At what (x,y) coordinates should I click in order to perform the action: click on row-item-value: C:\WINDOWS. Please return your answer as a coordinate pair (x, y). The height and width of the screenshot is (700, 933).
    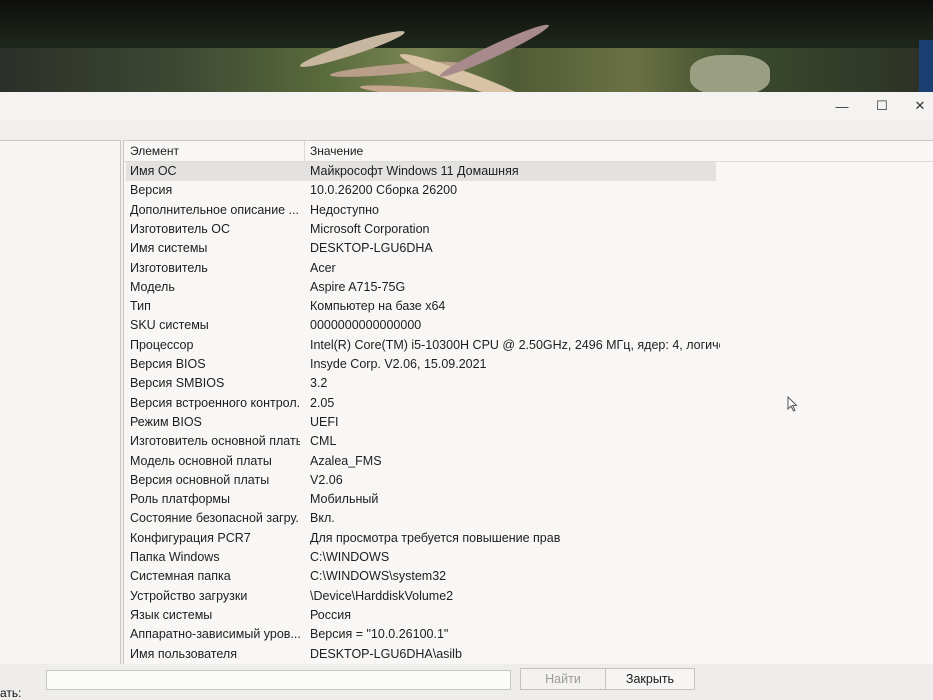
    Looking at the image, I should click on (350, 557).